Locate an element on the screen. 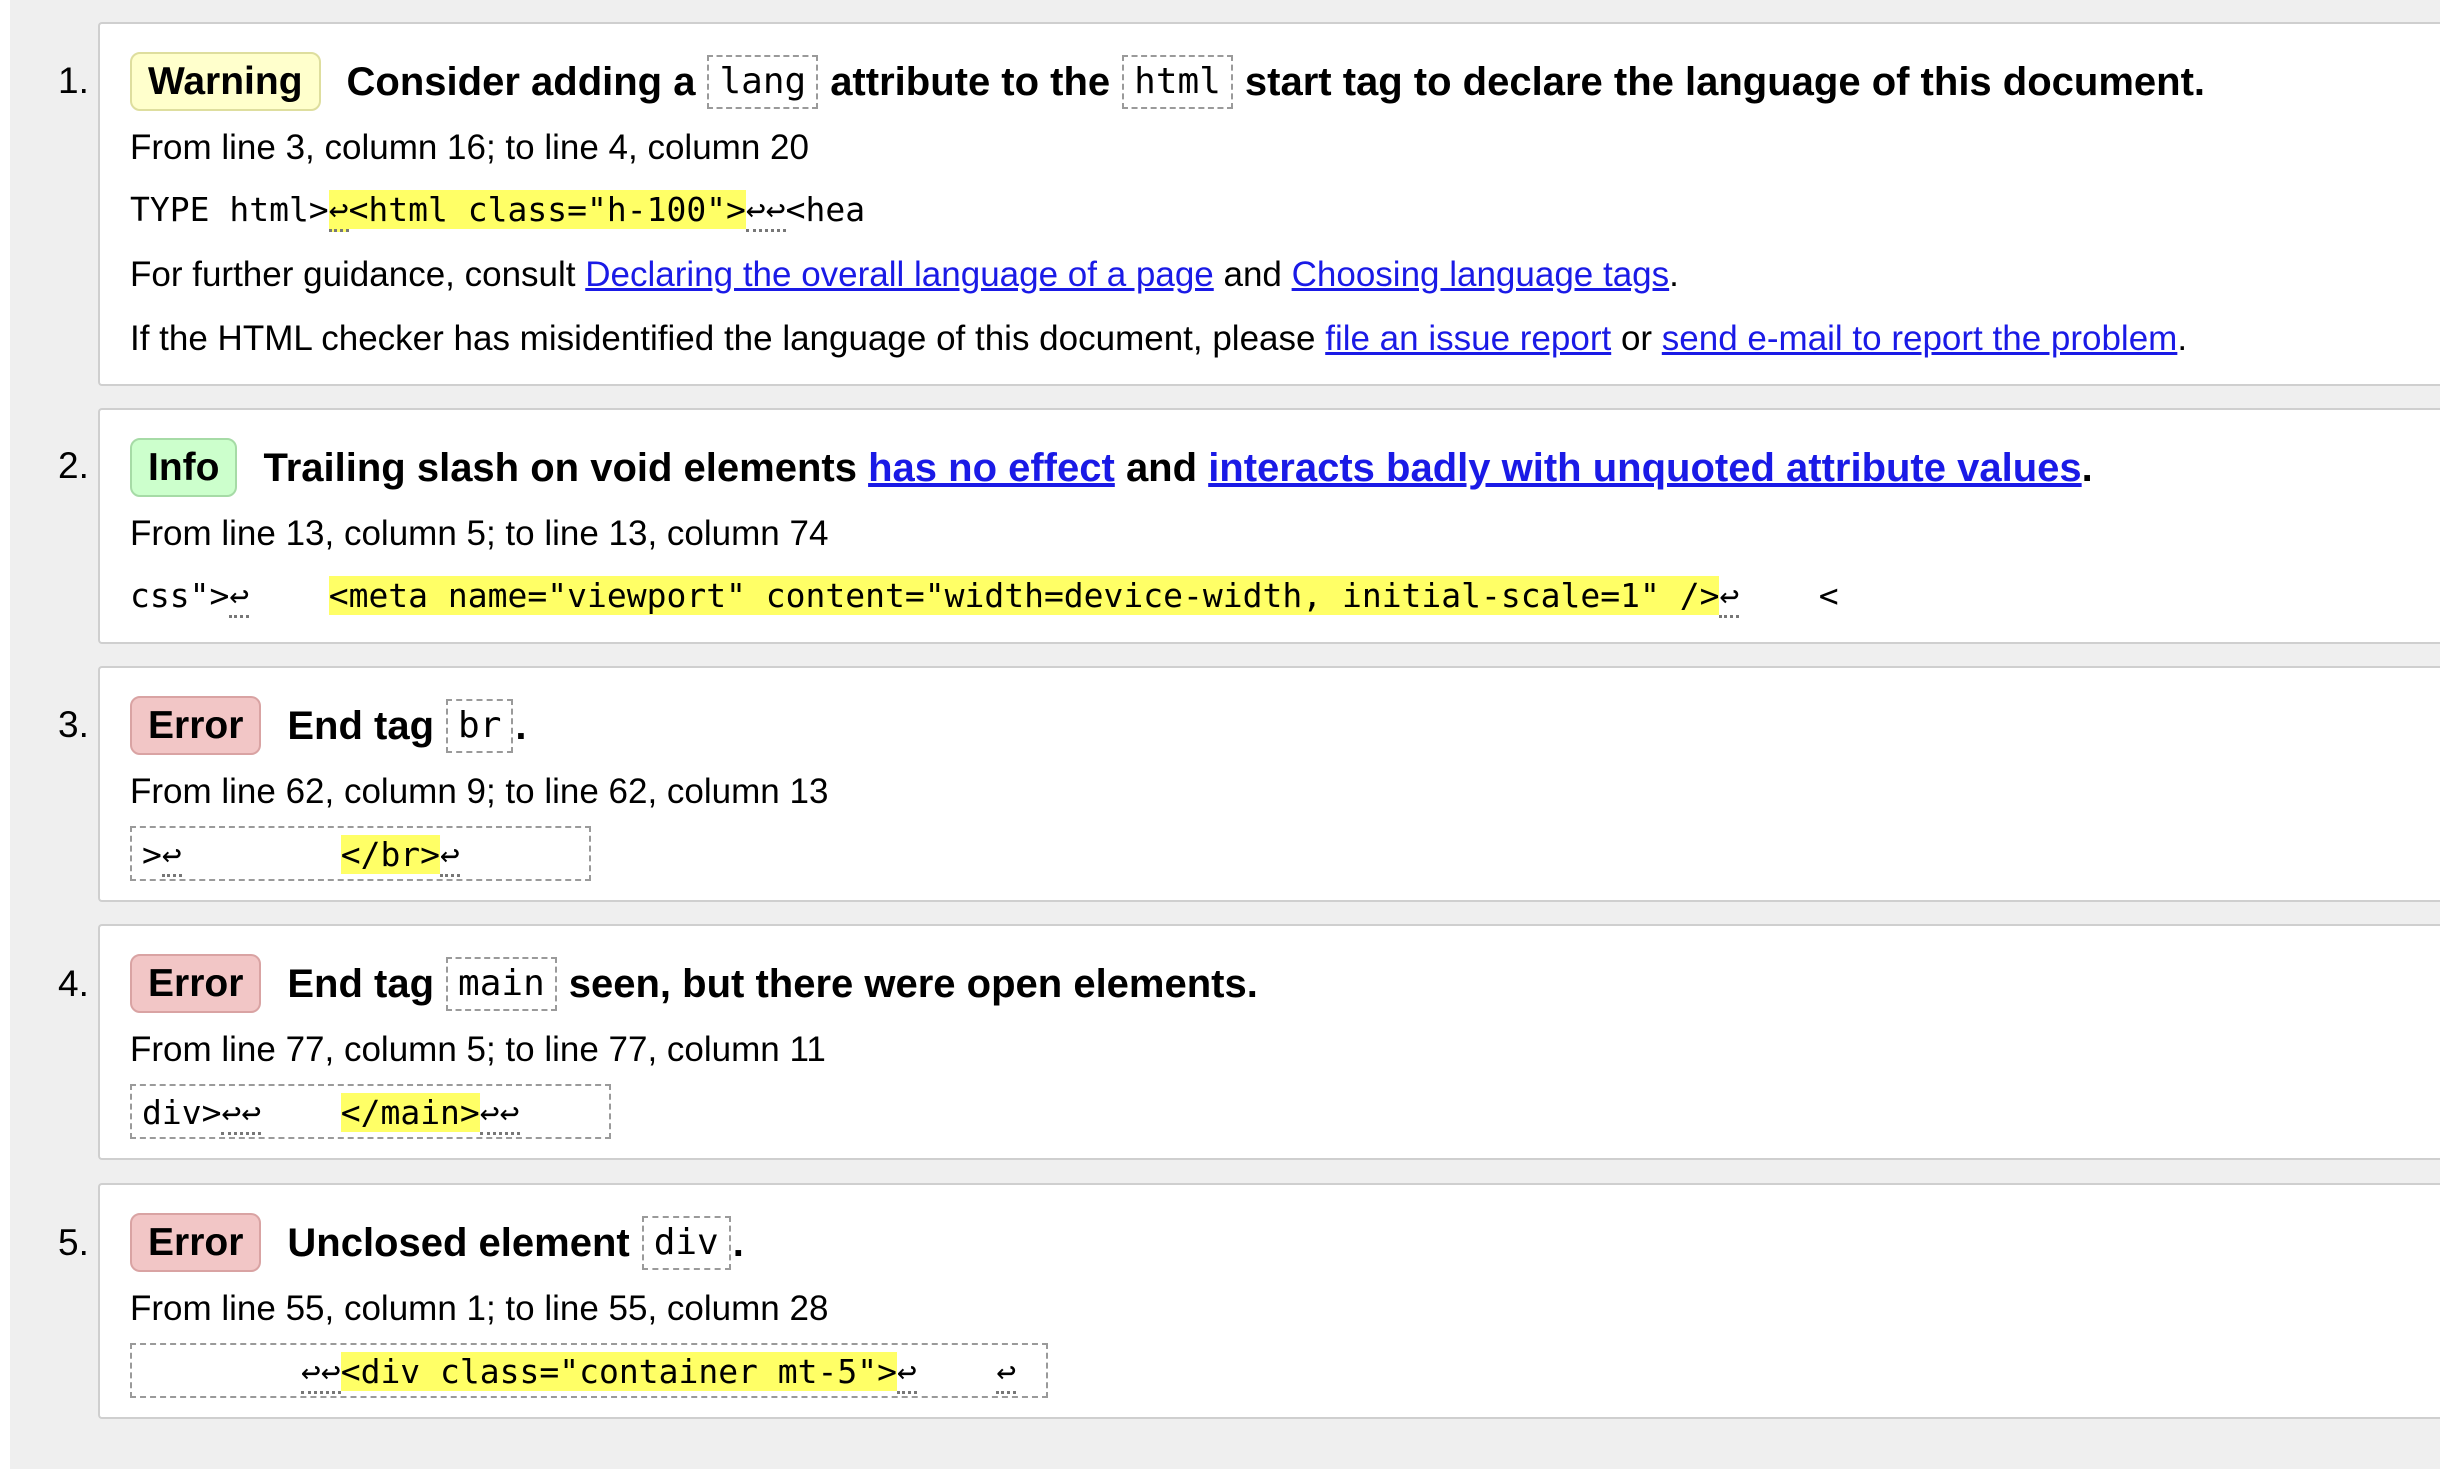  link-declaring-language: Declaring the overall language of a page is located at coordinates (899, 274).